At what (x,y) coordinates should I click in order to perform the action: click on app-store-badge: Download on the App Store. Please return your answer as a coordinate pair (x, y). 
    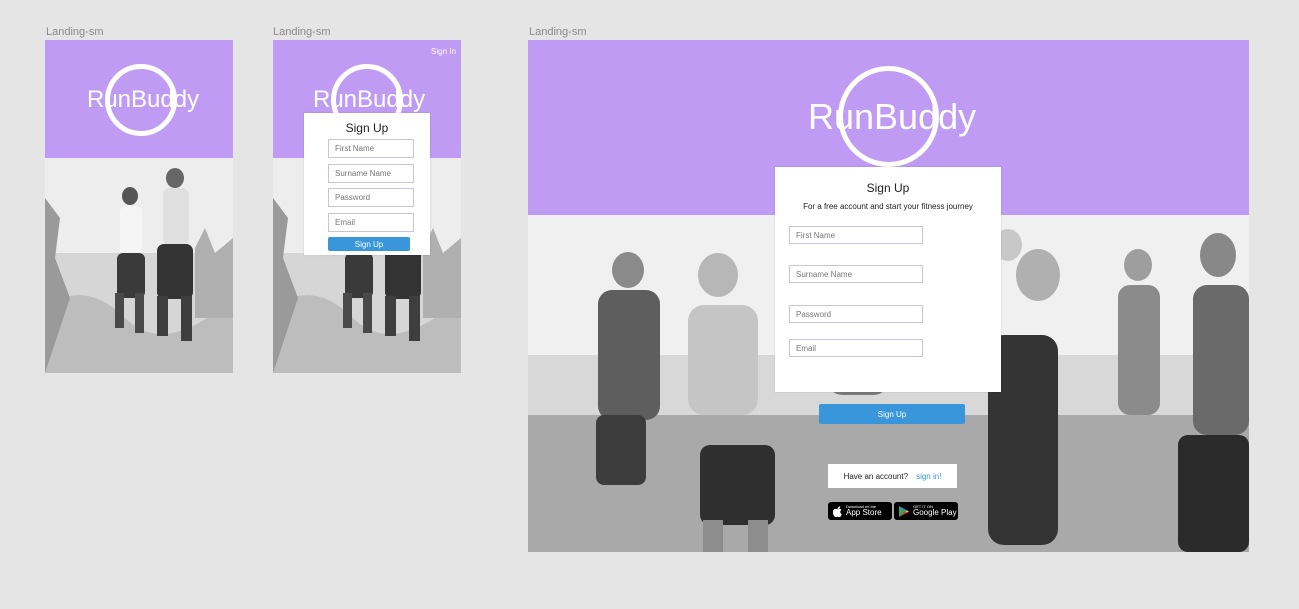
    Looking at the image, I should click on (860, 511).